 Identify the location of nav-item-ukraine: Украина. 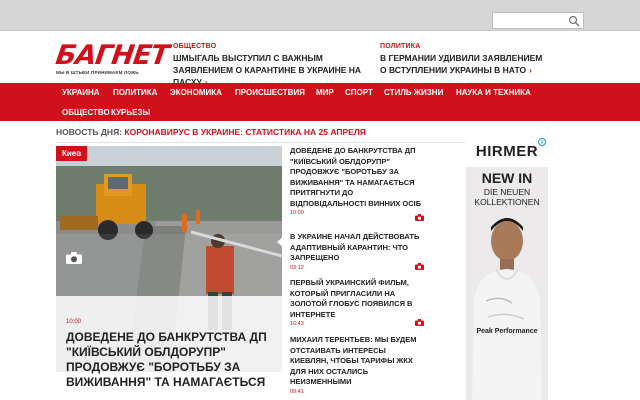
(81, 92).